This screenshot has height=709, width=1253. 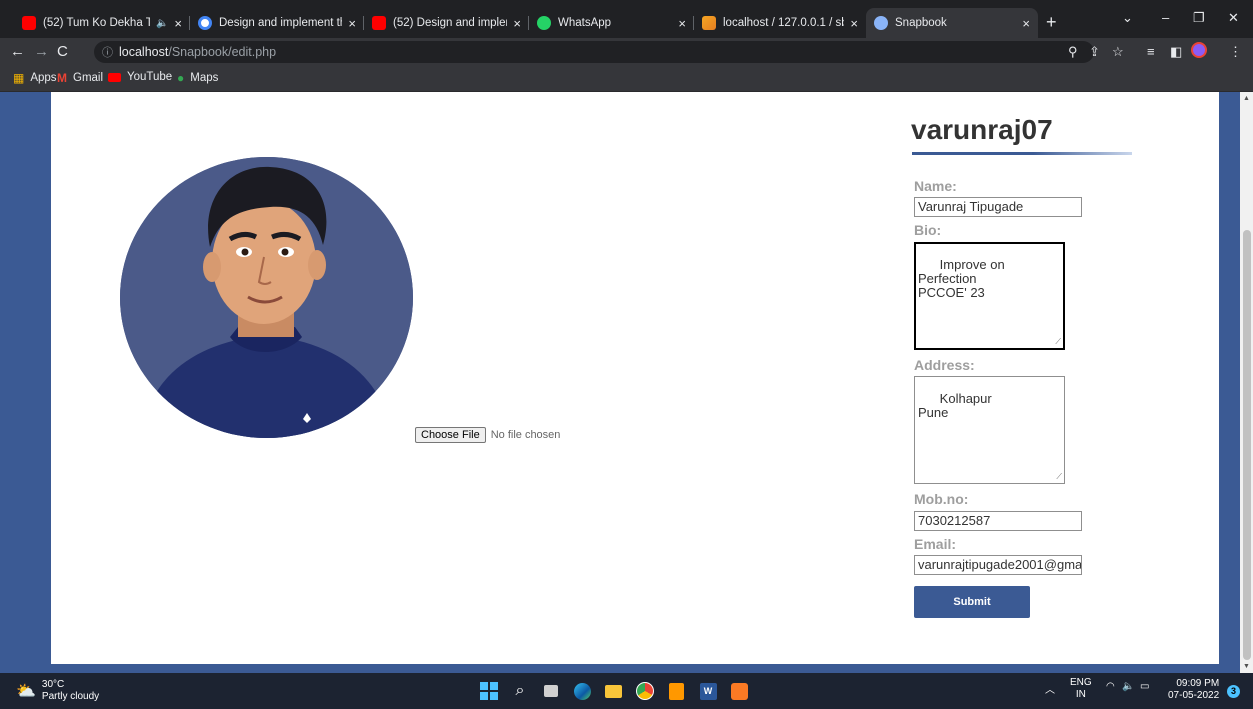 What do you see at coordinates (1193, 690) in the screenshot?
I see `system-clock: 09:09 PM 07-05-2022` at bounding box center [1193, 690].